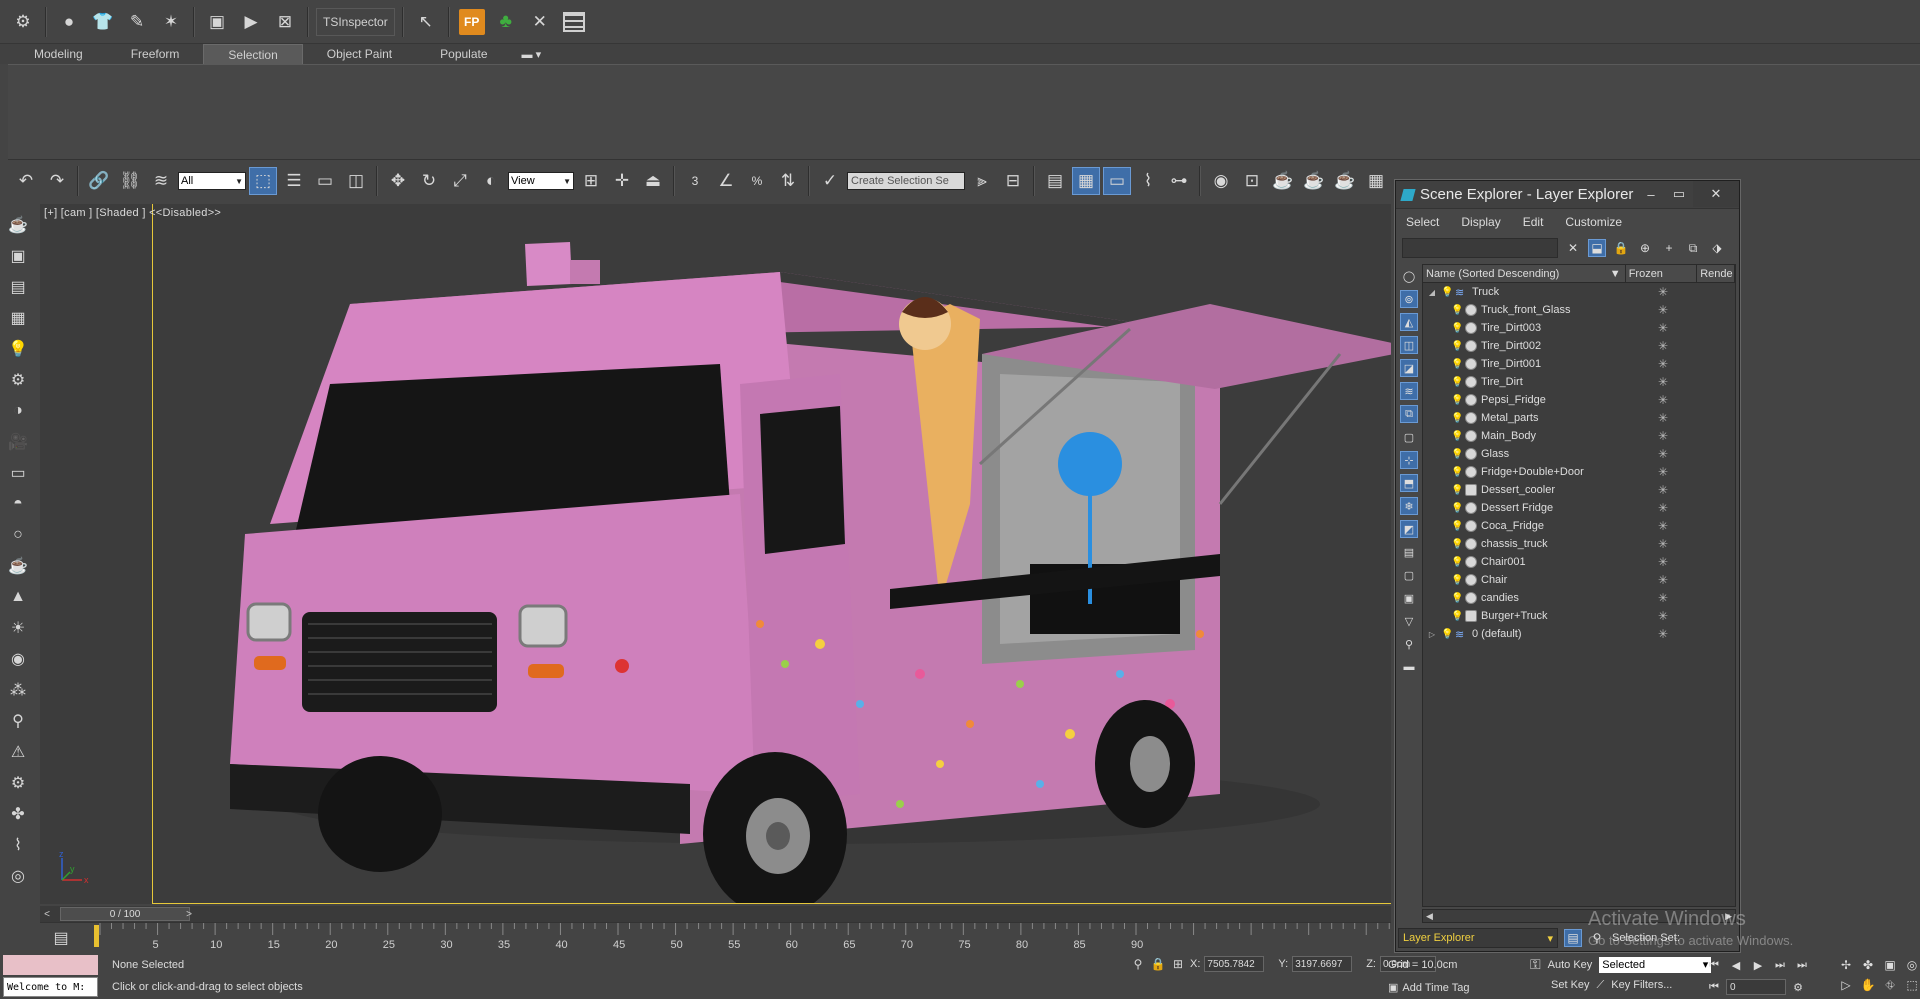 The image size is (1920, 999). I want to click on gear-icon: ⚙, so click(18, 783).